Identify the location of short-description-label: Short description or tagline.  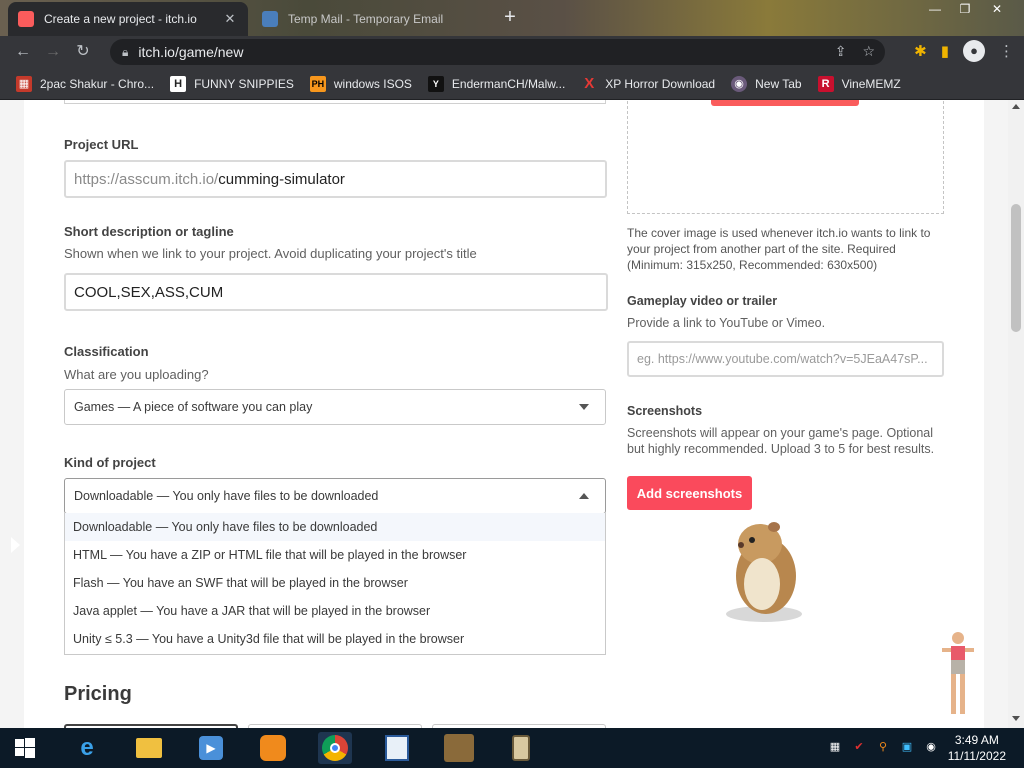
(149, 231).